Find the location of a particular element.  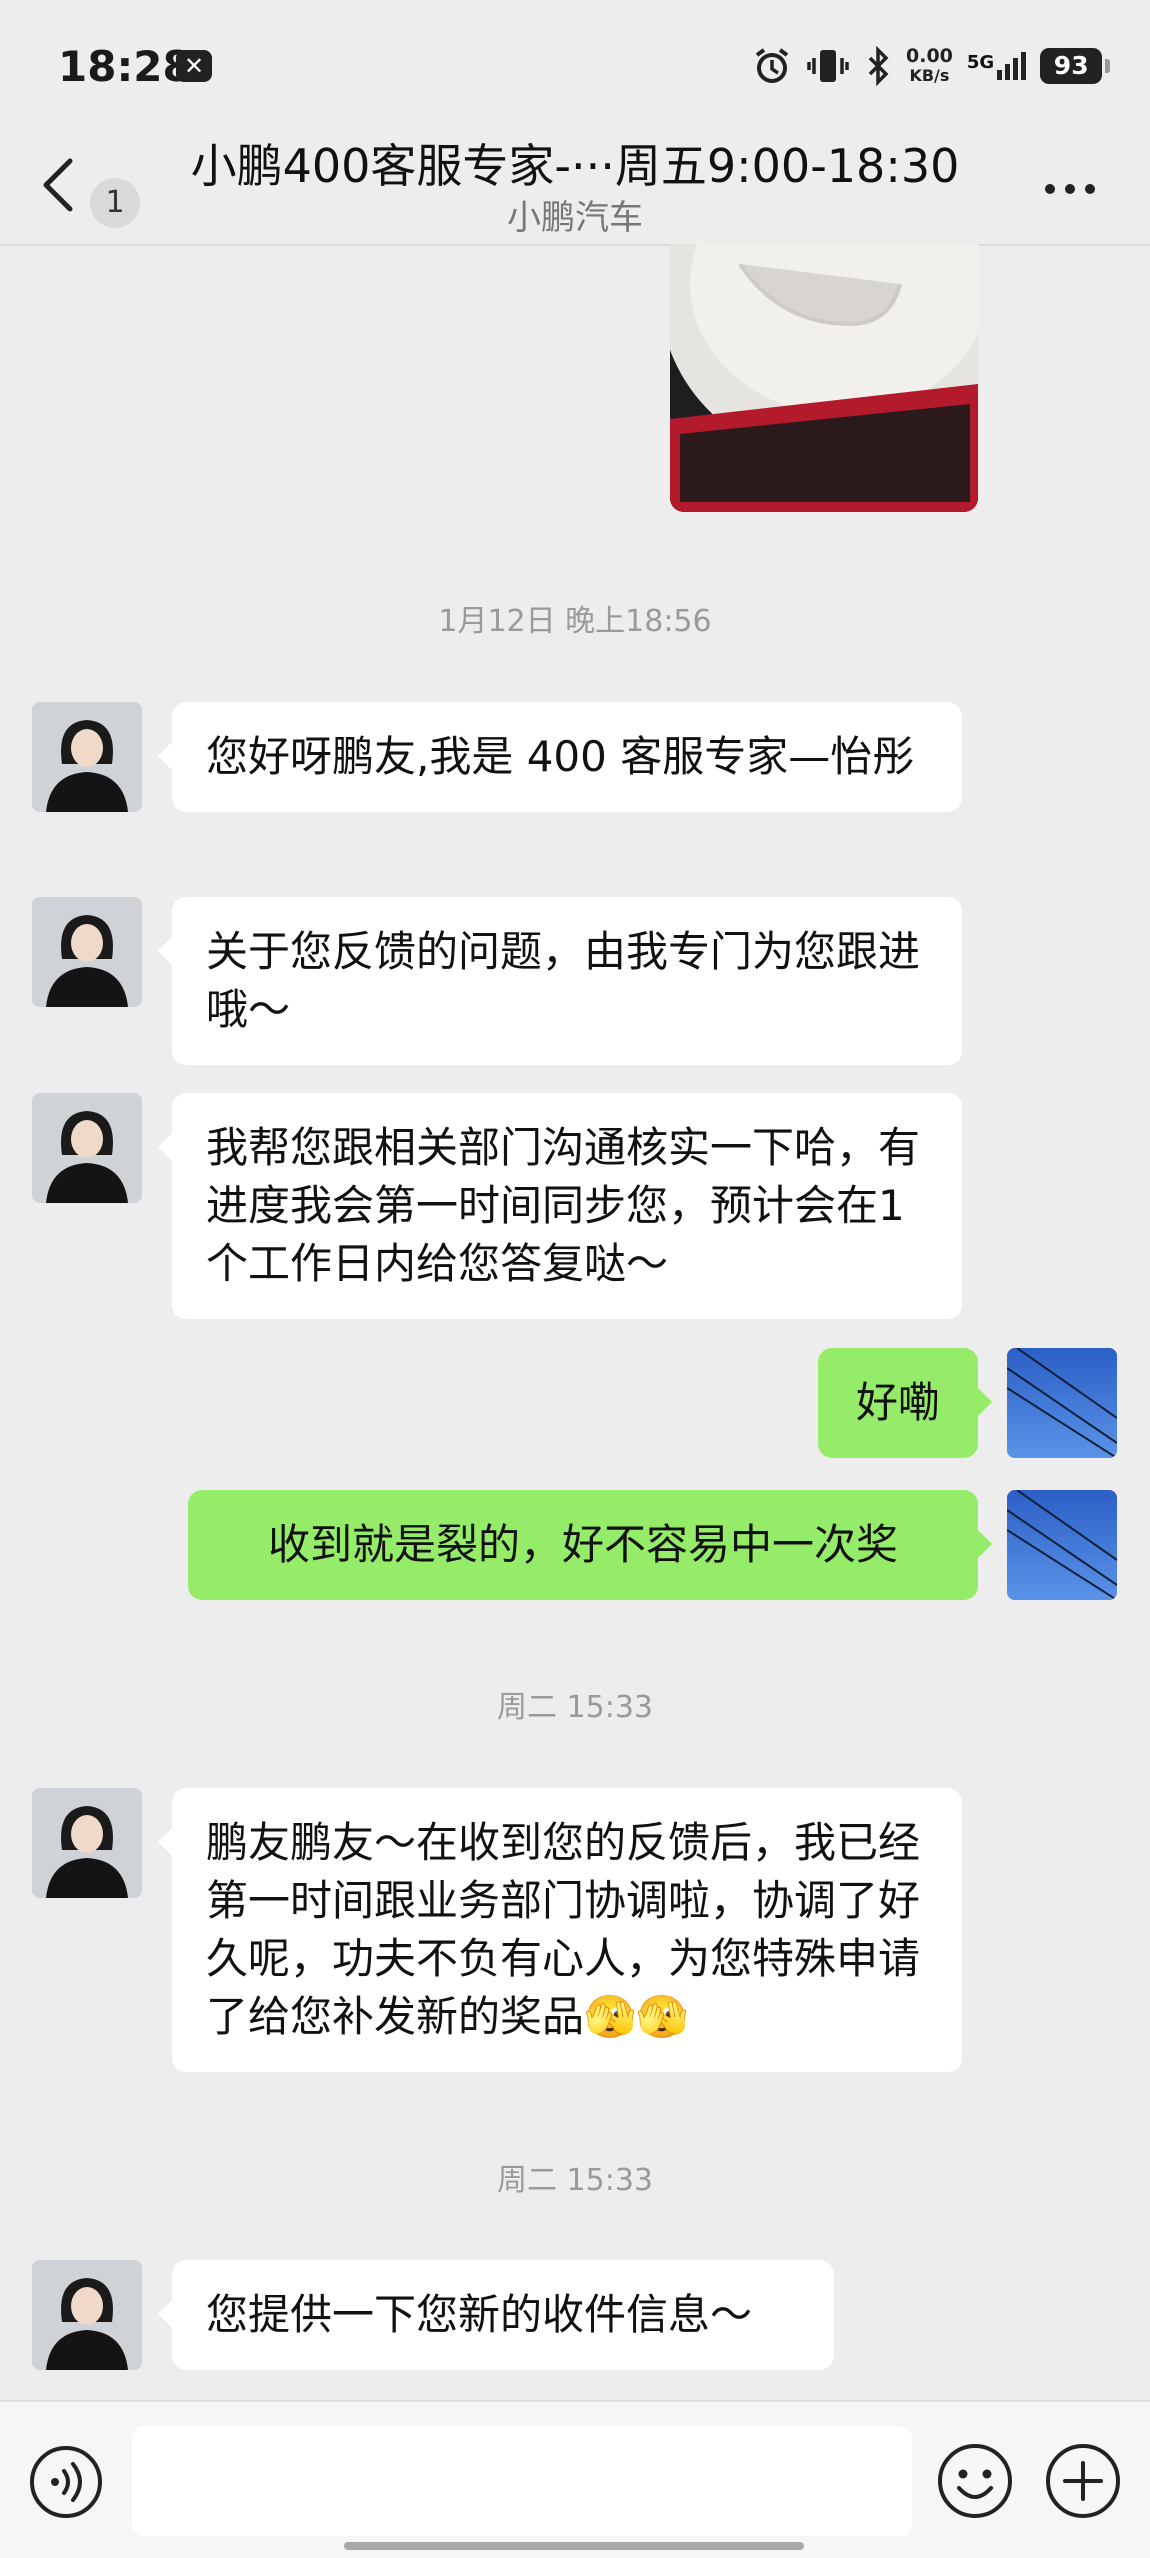

status-time: 18:28 is located at coordinates (125, 66).